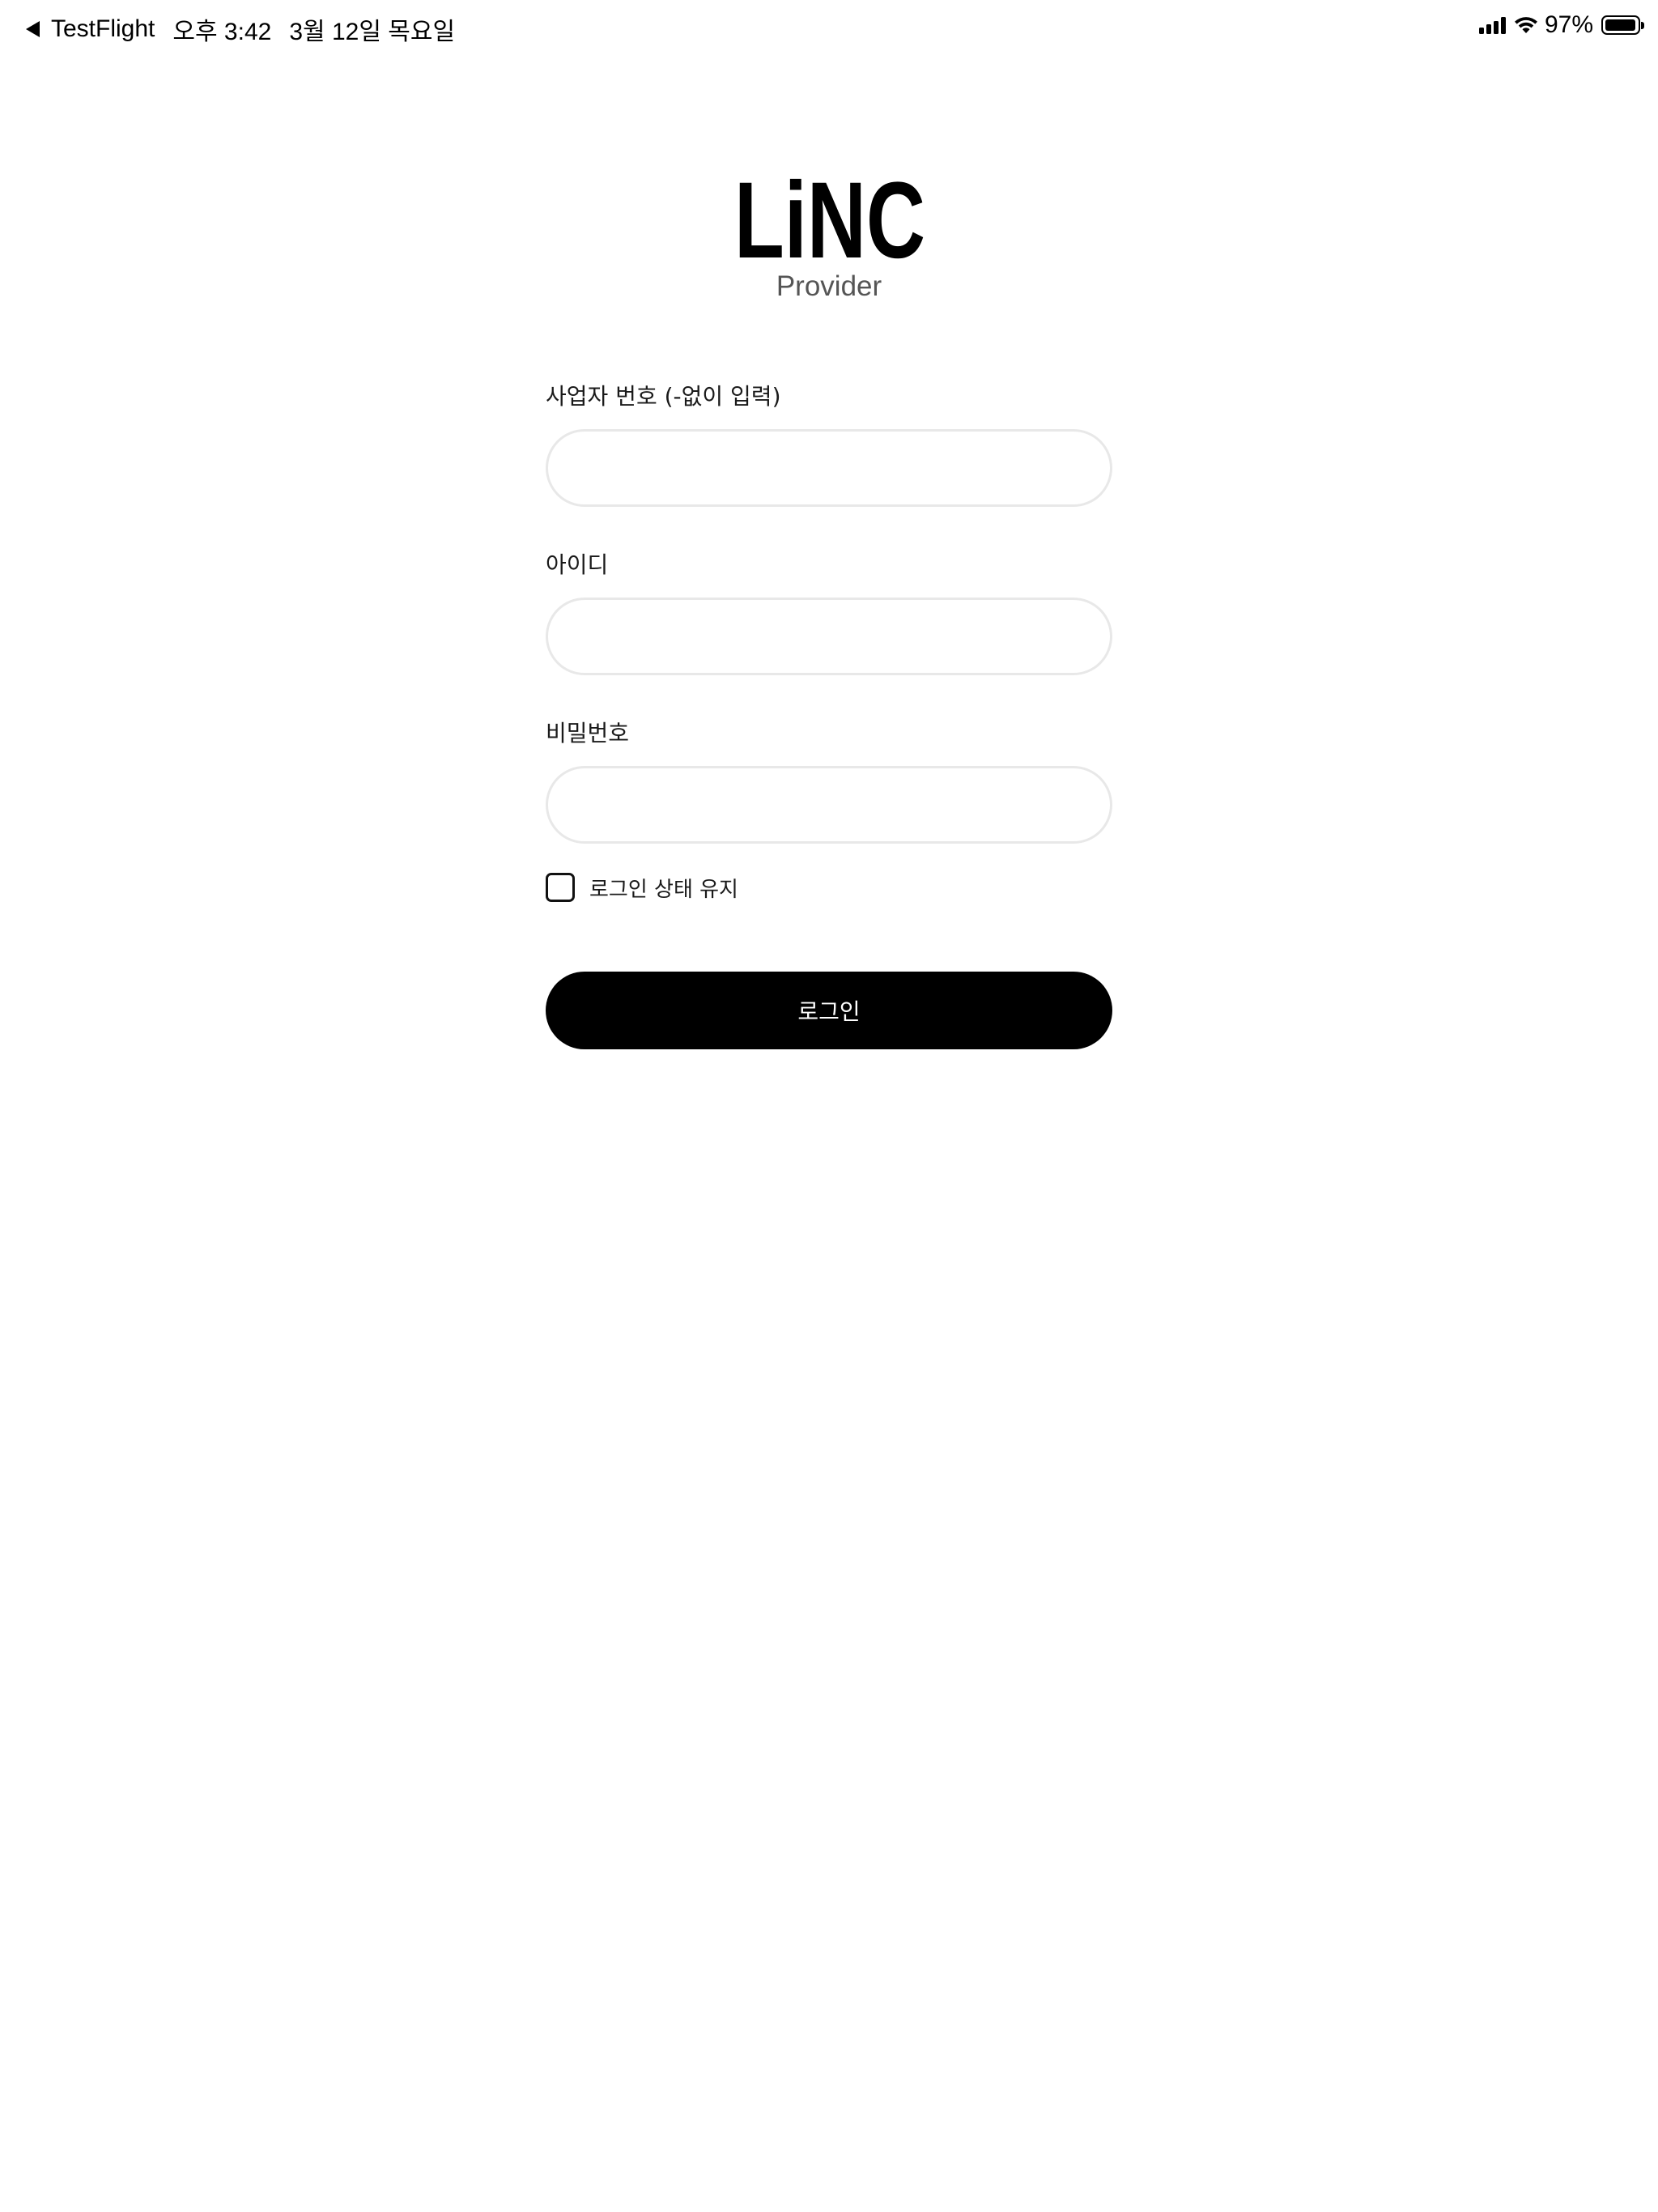  I want to click on battery-fill, so click(1620, 25).